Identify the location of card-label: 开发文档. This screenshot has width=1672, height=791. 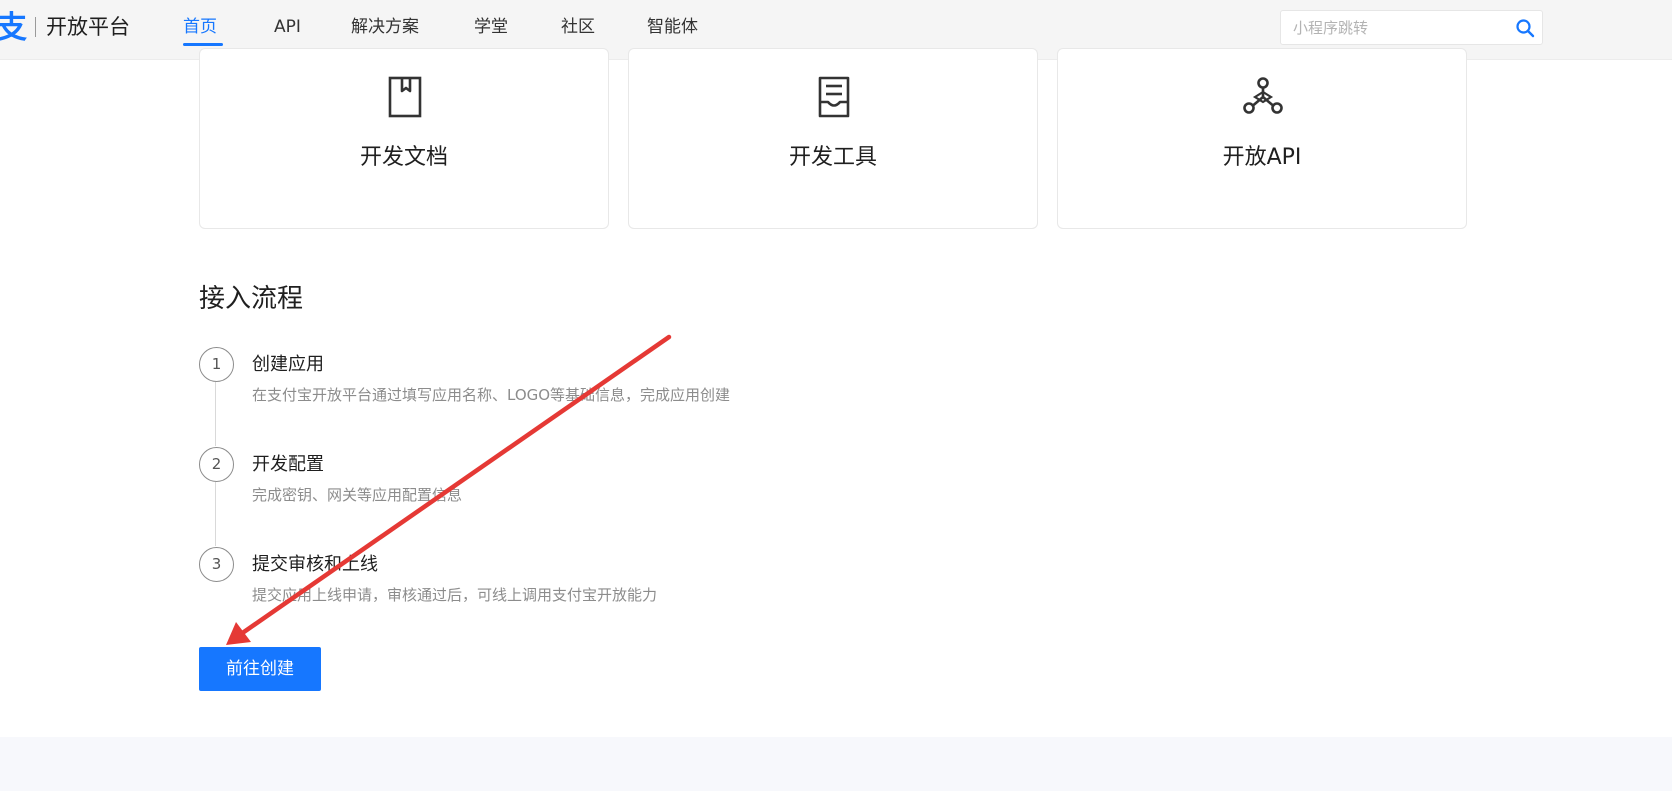
(403, 157).